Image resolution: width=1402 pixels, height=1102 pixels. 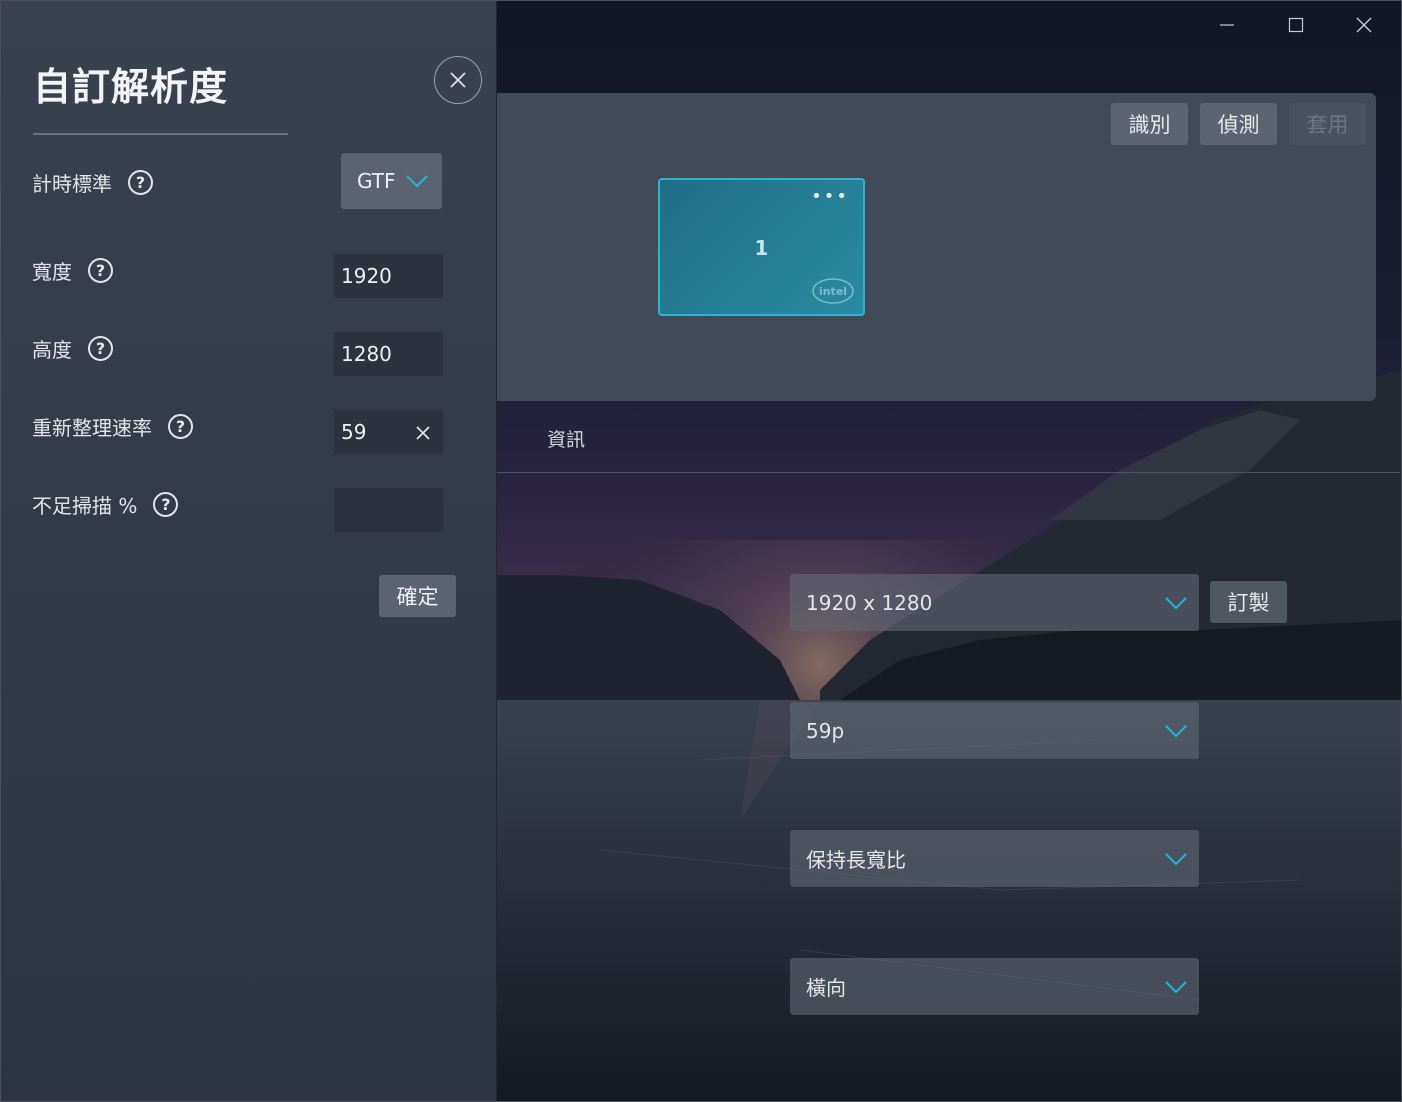 I want to click on underscan-input, so click(x=388, y=510).